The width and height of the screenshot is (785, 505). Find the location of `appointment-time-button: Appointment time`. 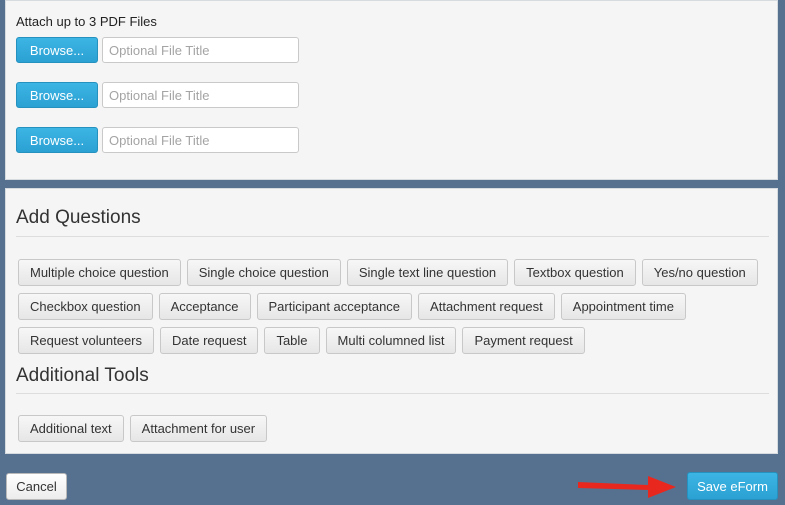

appointment-time-button: Appointment time is located at coordinates (623, 306).